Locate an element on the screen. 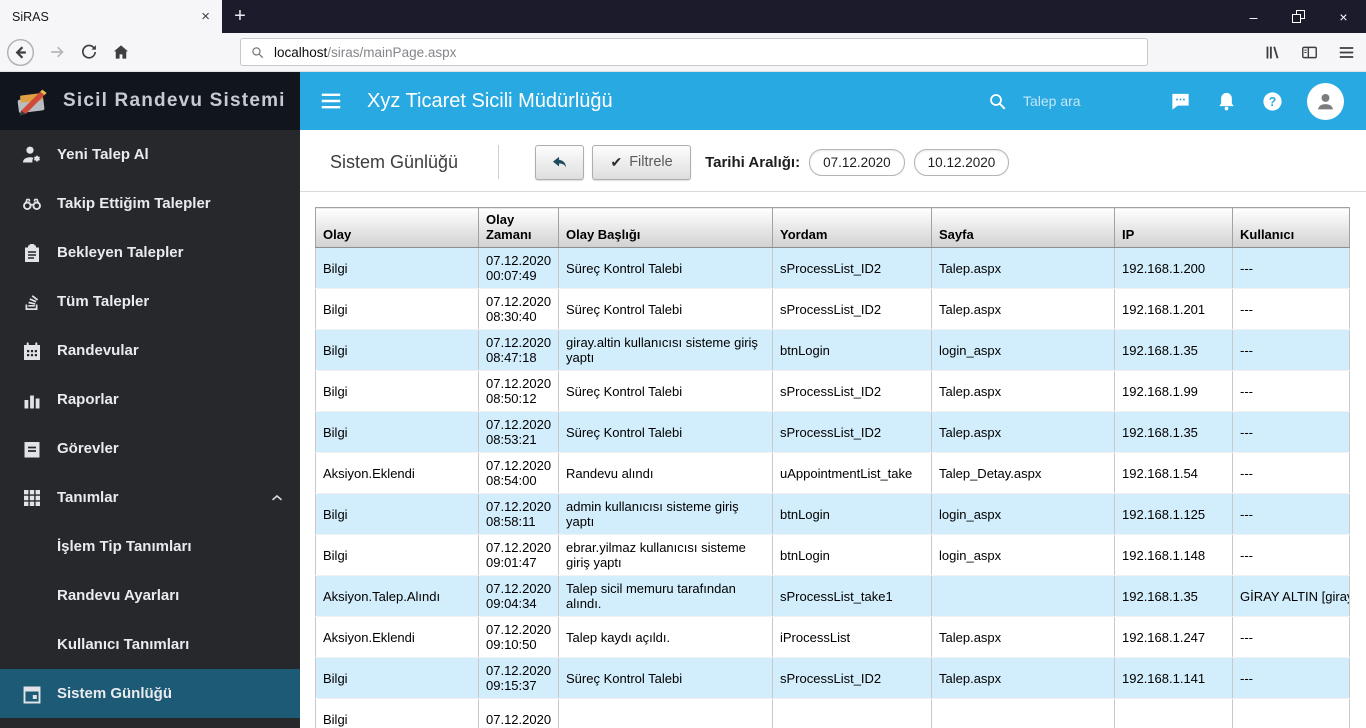 The width and height of the screenshot is (1366, 728). home-button is located at coordinates (121, 52).